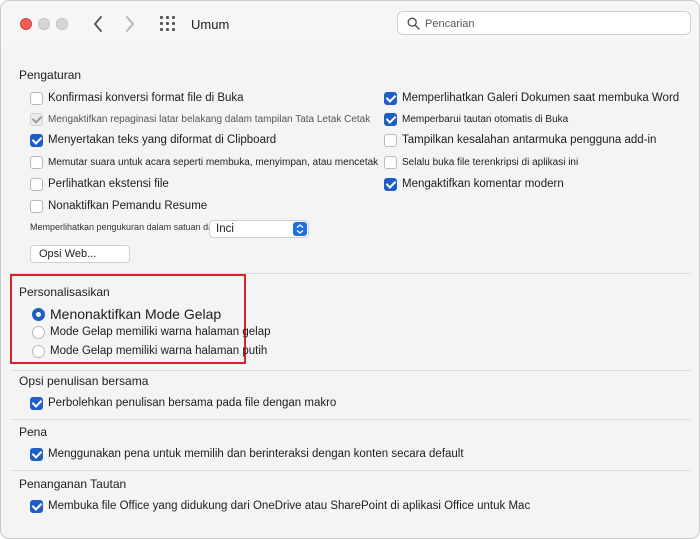  Describe the element at coordinates (485, 119) in the screenshot. I see `checkbox-label: Memperbarui tautan otomatis di Buka` at that location.